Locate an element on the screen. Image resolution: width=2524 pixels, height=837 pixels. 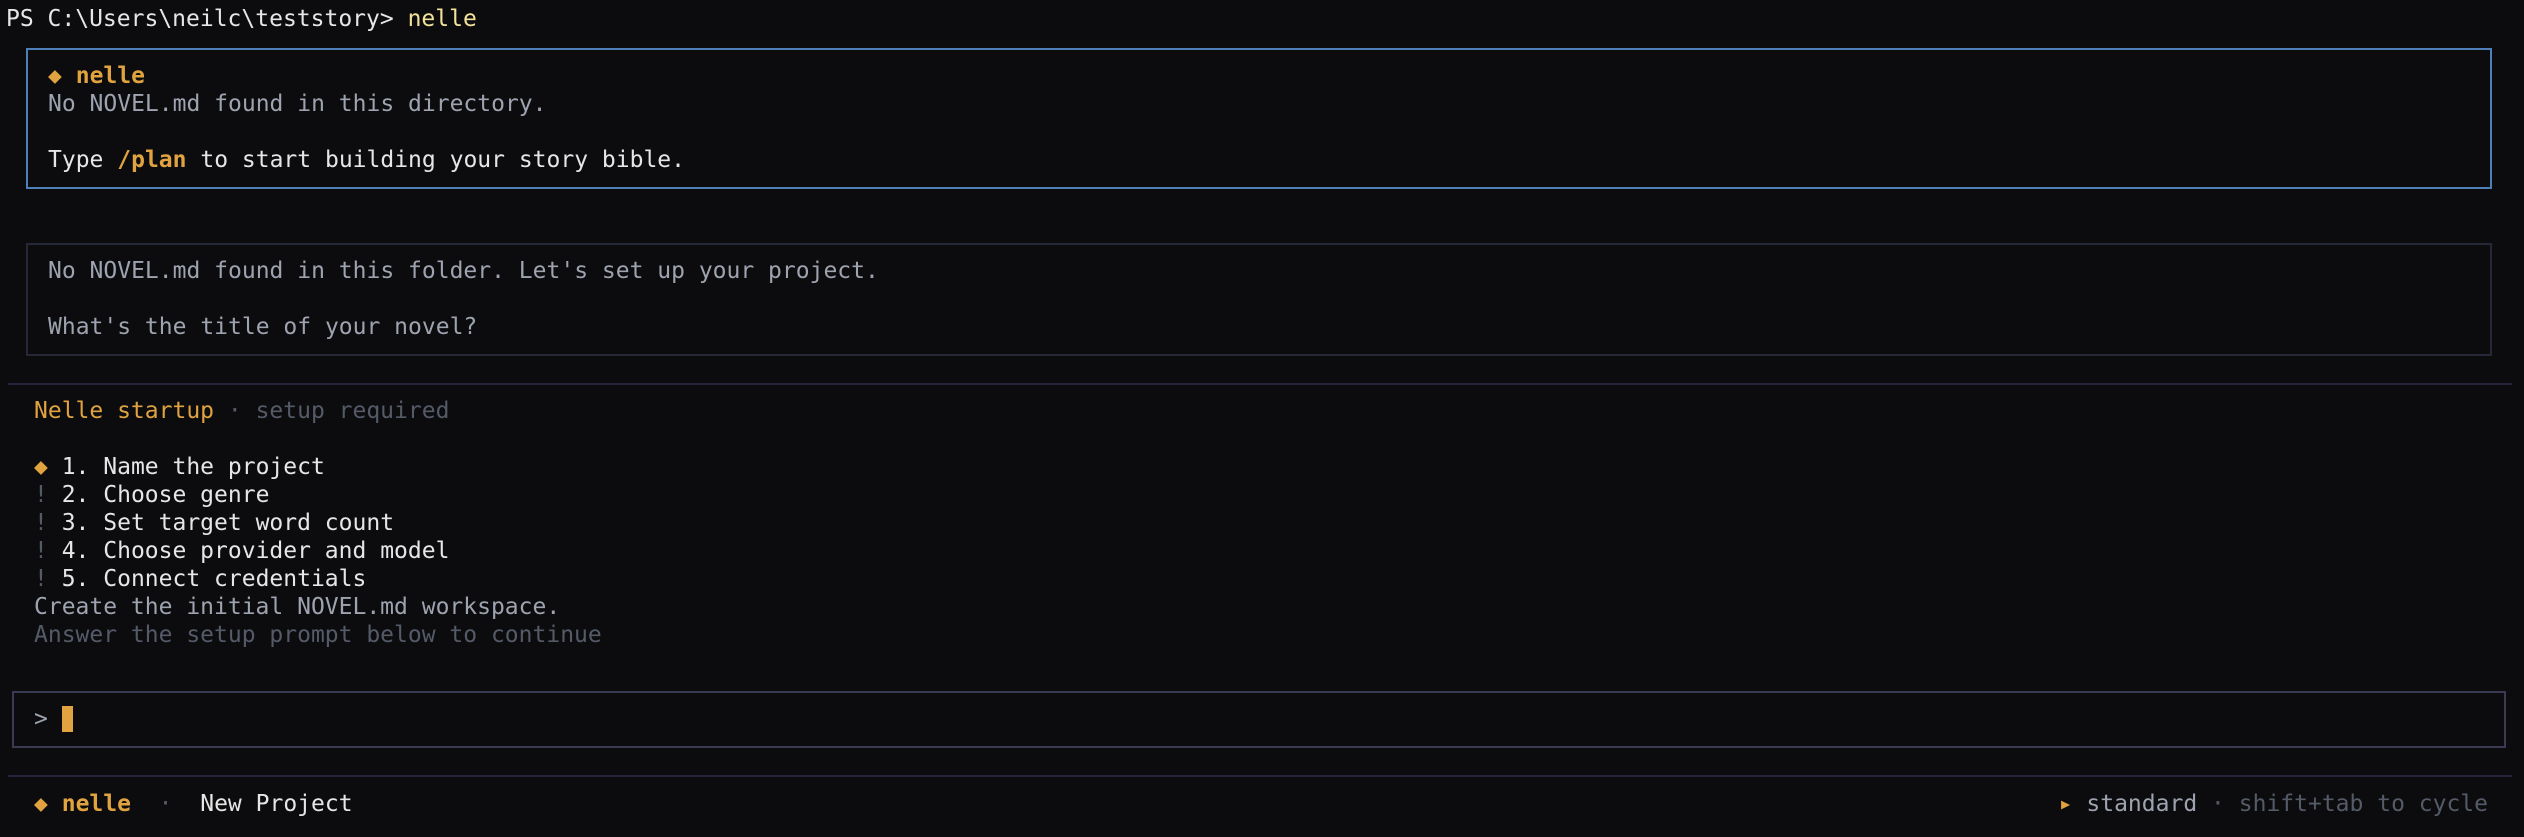
terminal-command: nelle is located at coordinates (442, 19).